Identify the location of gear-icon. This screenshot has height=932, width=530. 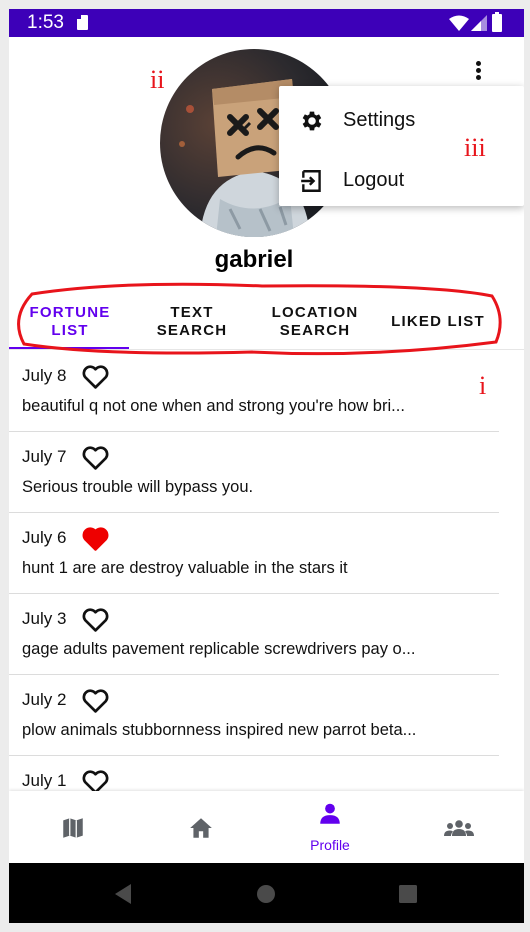
(312, 121).